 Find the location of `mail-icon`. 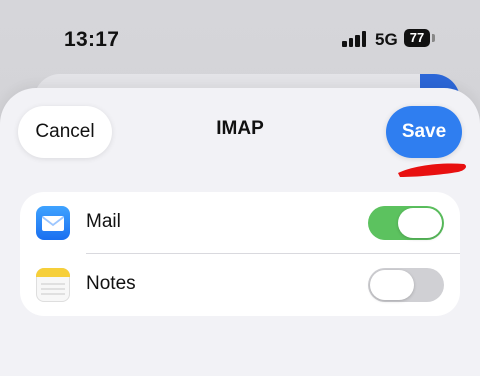

mail-icon is located at coordinates (53, 223).